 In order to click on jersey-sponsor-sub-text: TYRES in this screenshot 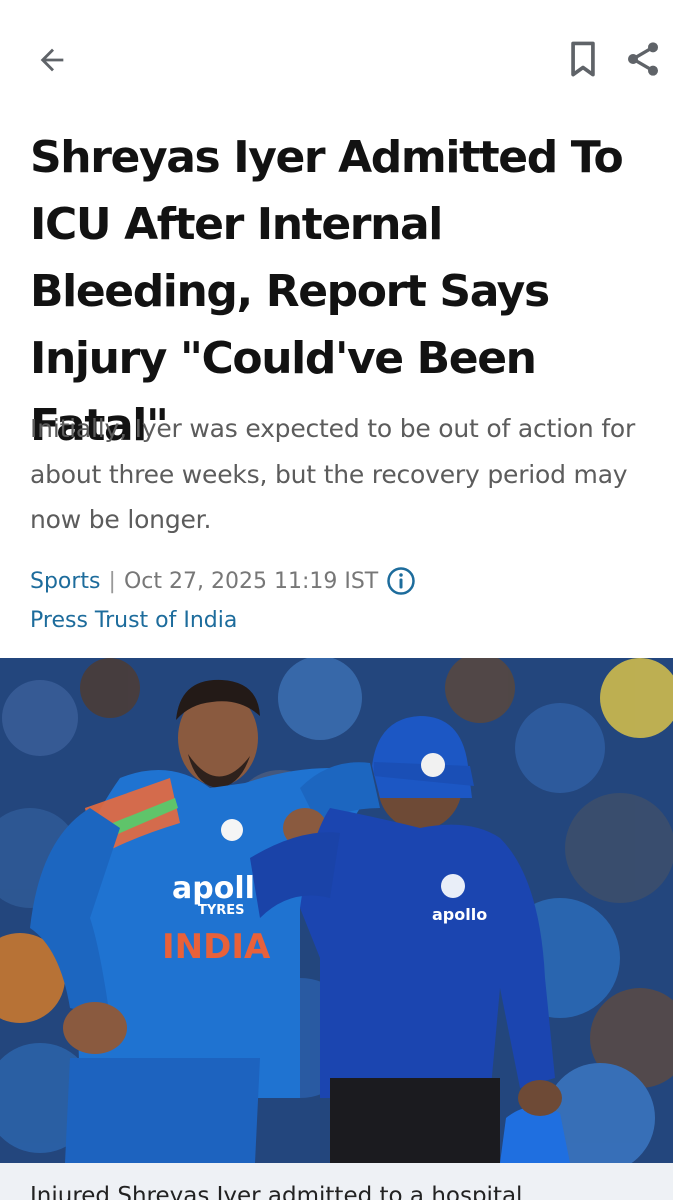, I will do `click(221, 910)`.